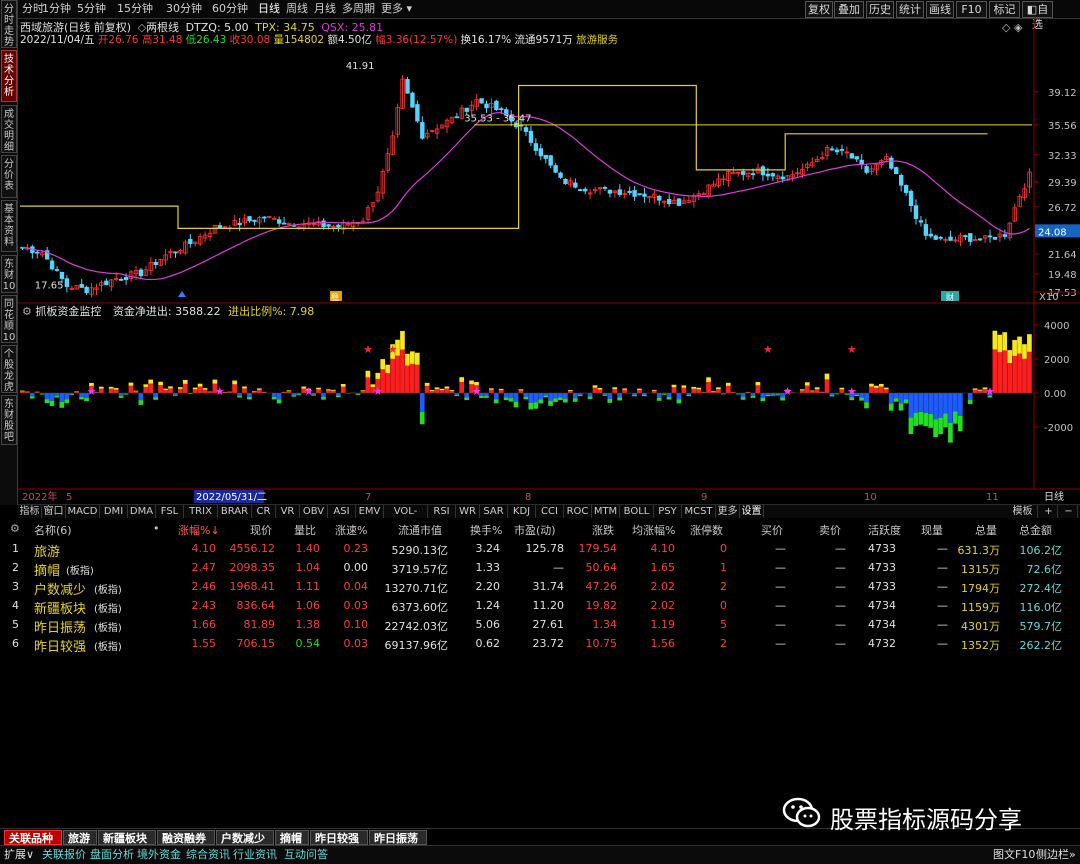 This screenshot has height=864, width=1080. I want to click on bottom-link-4: 综合资讯, so click(208, 855).